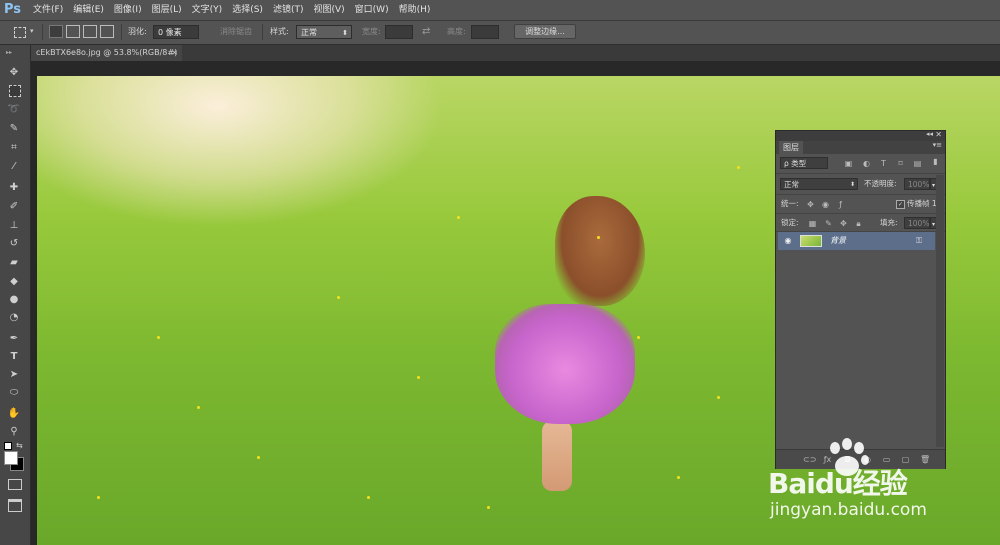  What do you see at coordinates (14, 414) in the screenshot?
I see `hand-tool-icon: ✋` at bounding box center [14, 414].